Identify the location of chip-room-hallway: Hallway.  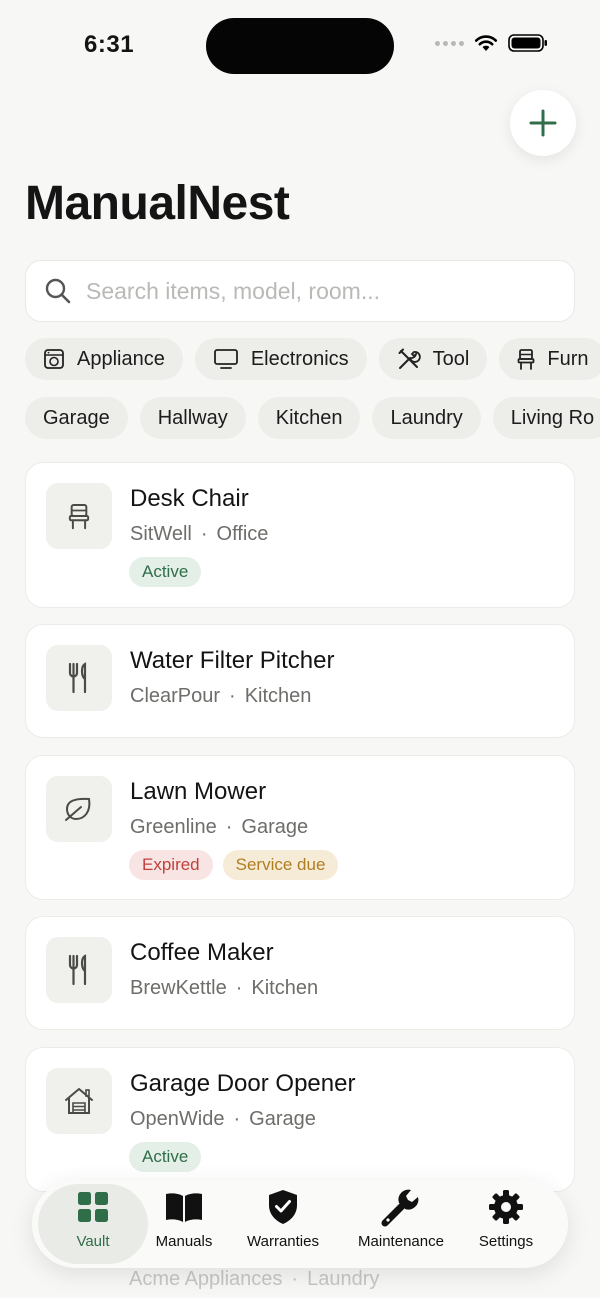
(192, 418).